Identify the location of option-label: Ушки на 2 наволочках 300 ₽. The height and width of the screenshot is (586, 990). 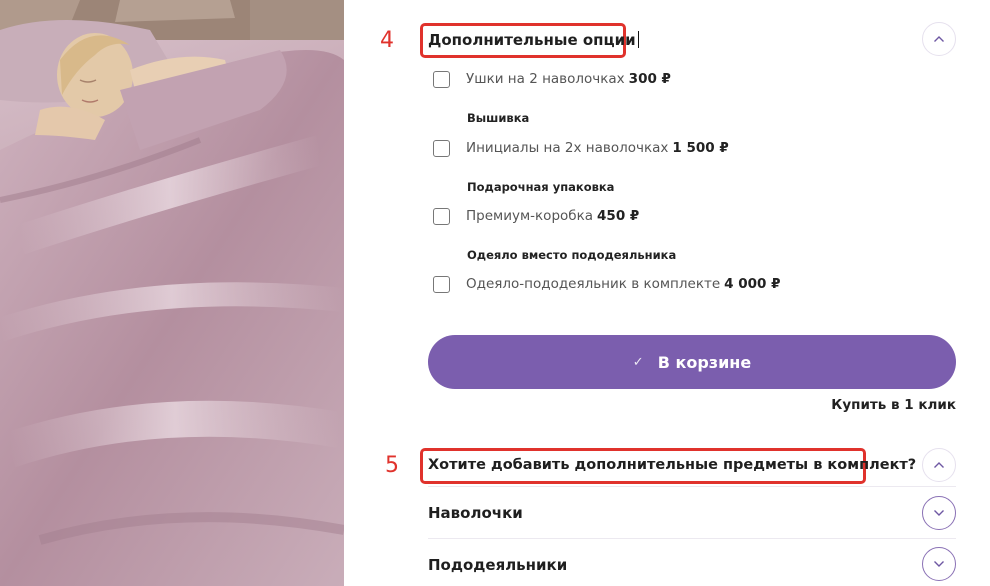
(568, 79).